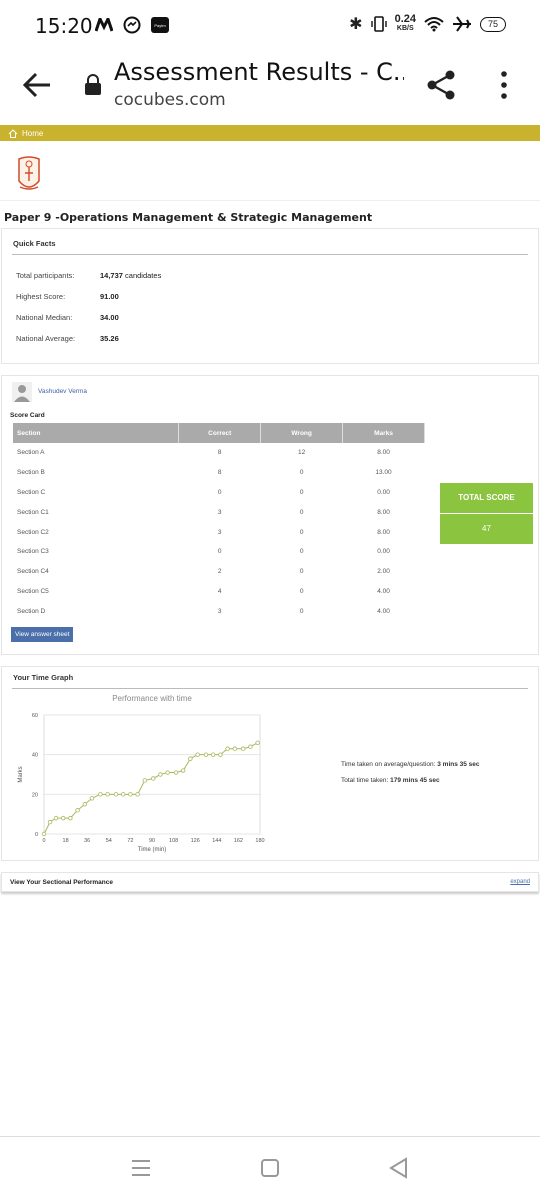 This screenshot has height=1200, width=540. Describe the element at coordinates (150, 788) in the screenshot. I see `series-line` at that location.